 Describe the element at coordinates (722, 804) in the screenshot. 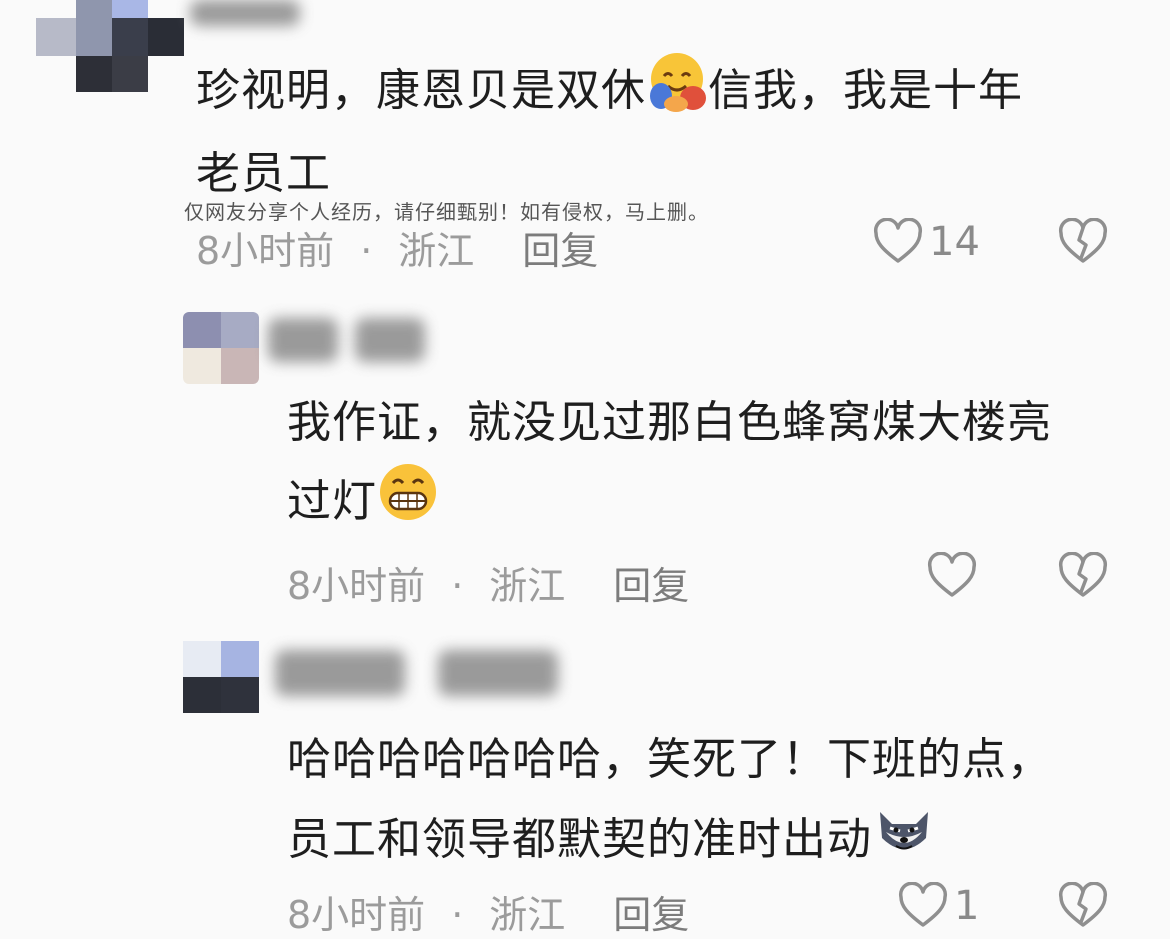

I see `comment-text: 哈哈哈哈哈哈哈，笑死了！下班的点， 员工和领导都默契的准时出动` at that location.